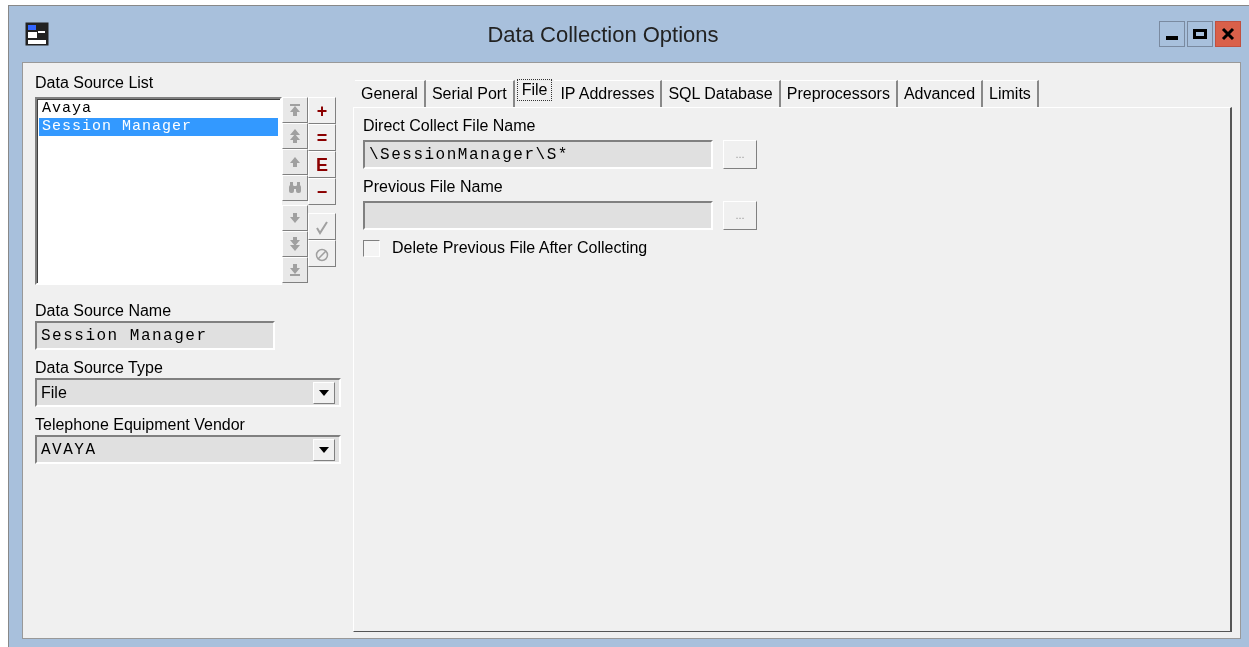  What do you see at coordinates (390, 93) in the screenshot?
I see `tab: General` at bounding box center [390, 93].